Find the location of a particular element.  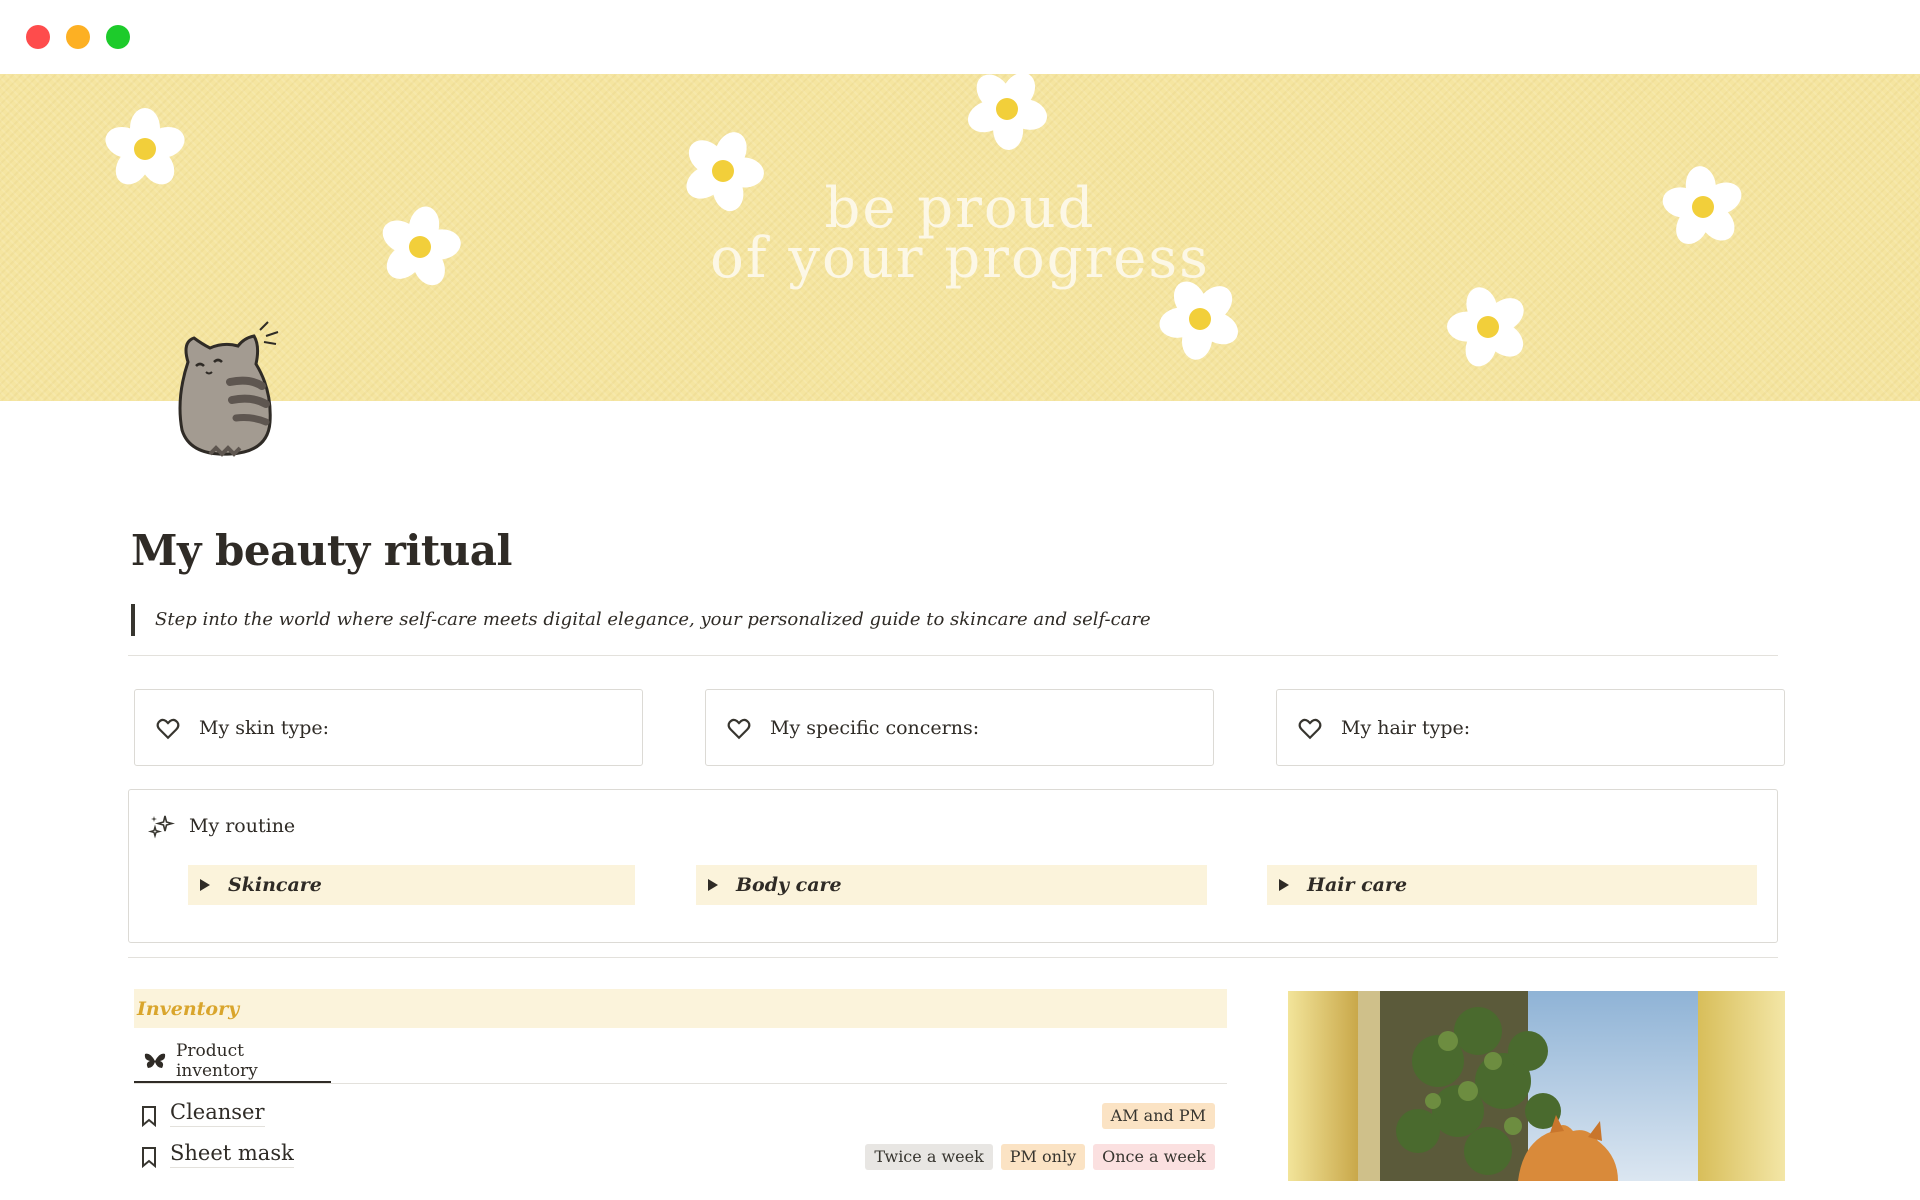

cover-quote: be proud of your progress is located at coordinates (960, 236).